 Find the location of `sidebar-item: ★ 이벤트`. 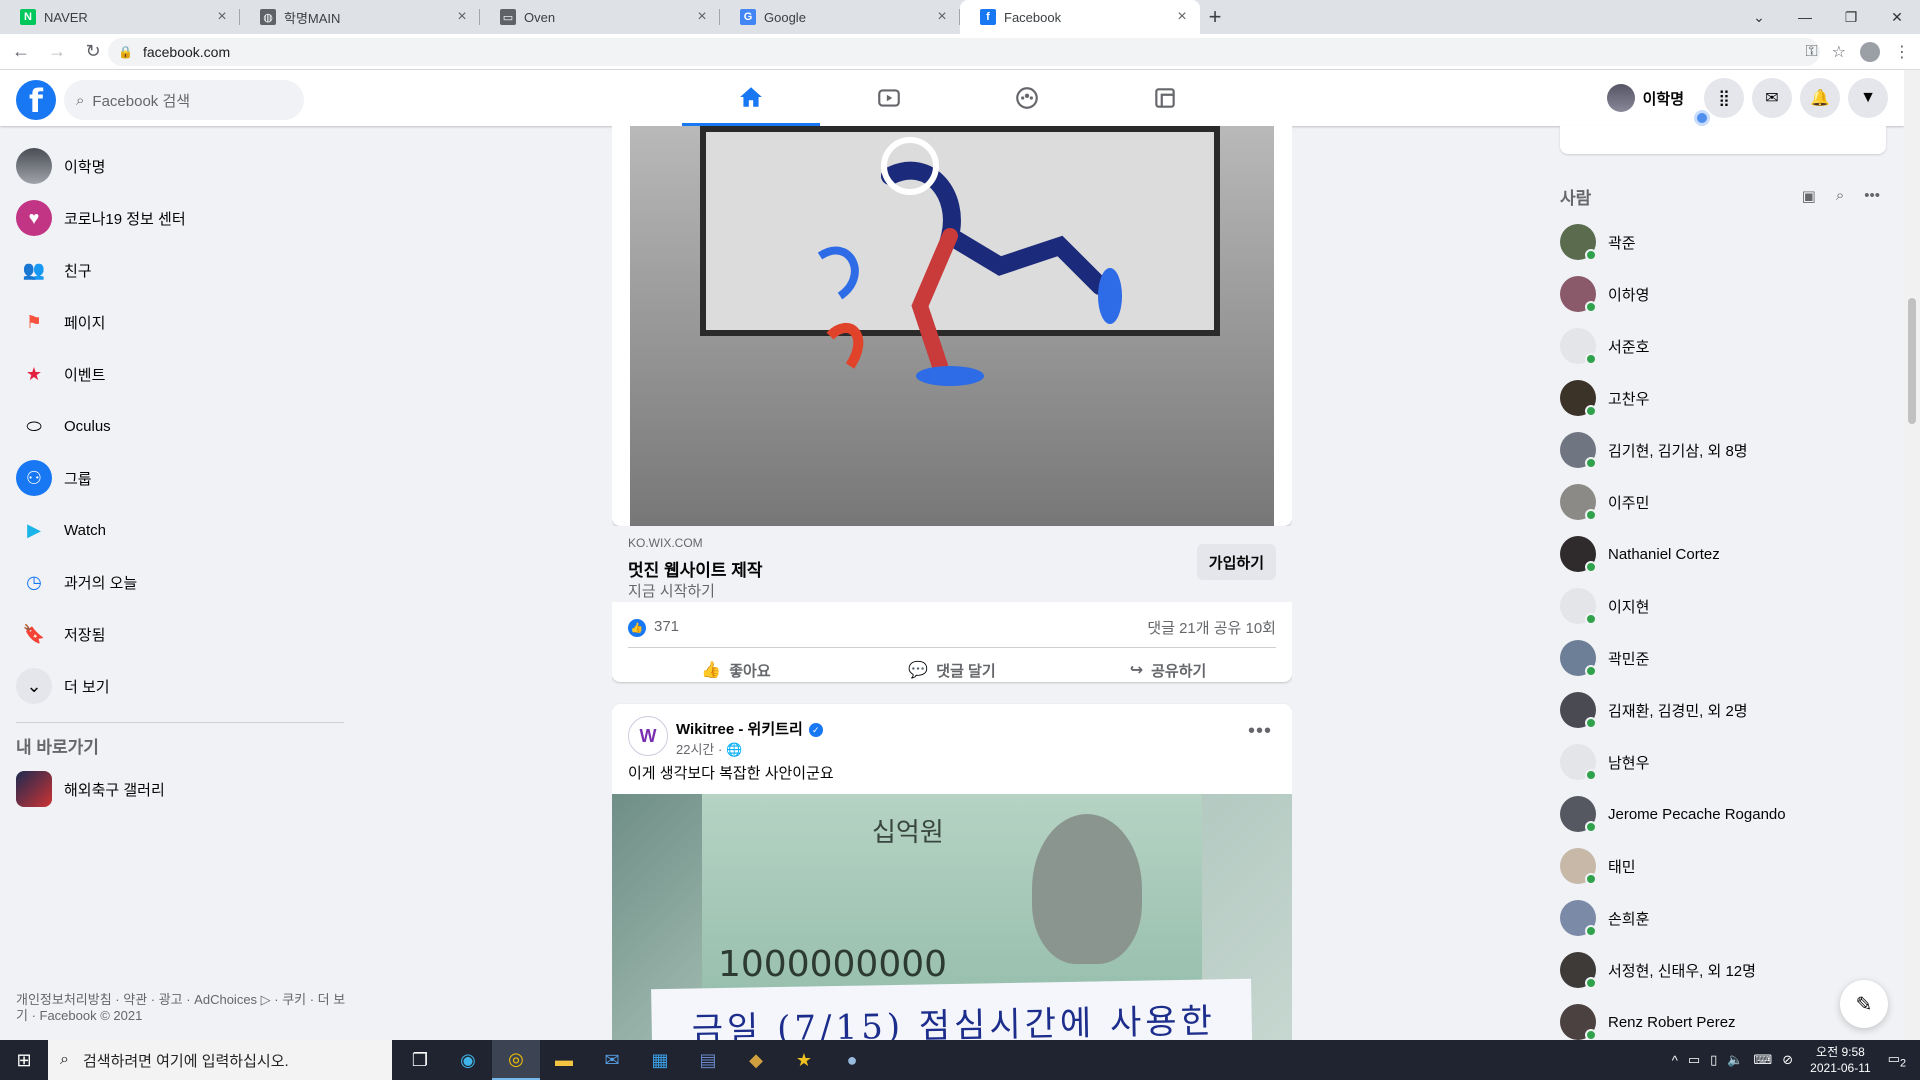

sidebar-item: ★ 이벤트 is located at coordinates (176, 374).